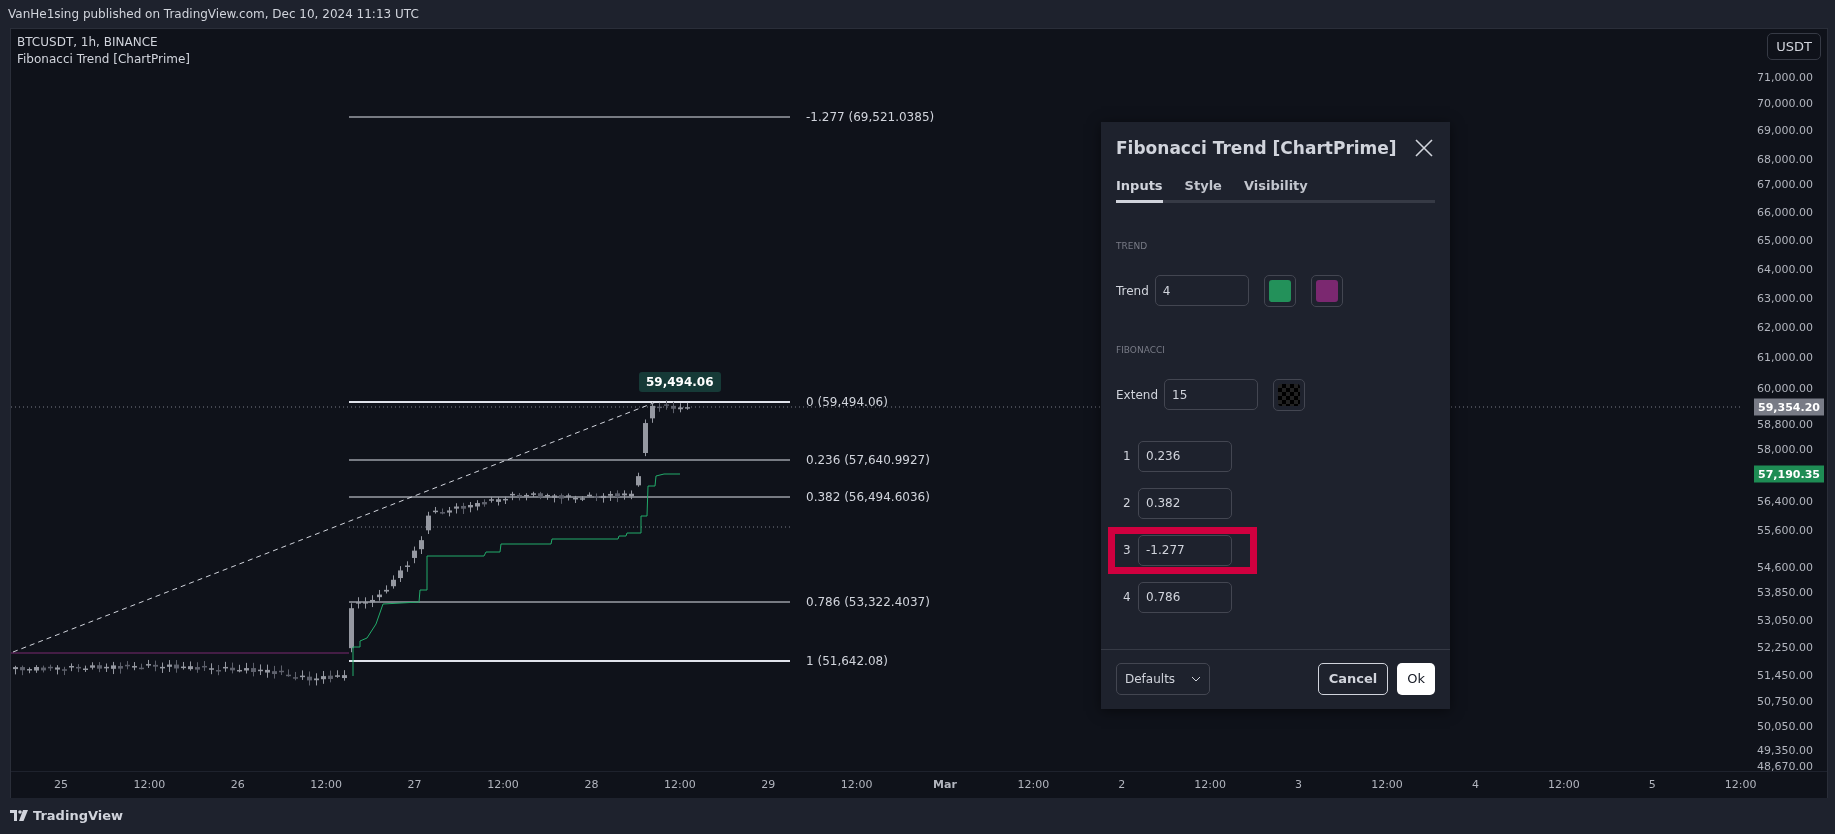 Image resolution: width=1835 pixels, height=834 pixels. Describe the element at coordinates (1141, 349) in the screenshot. I see `section-heading: FIBONACCI` at that location.